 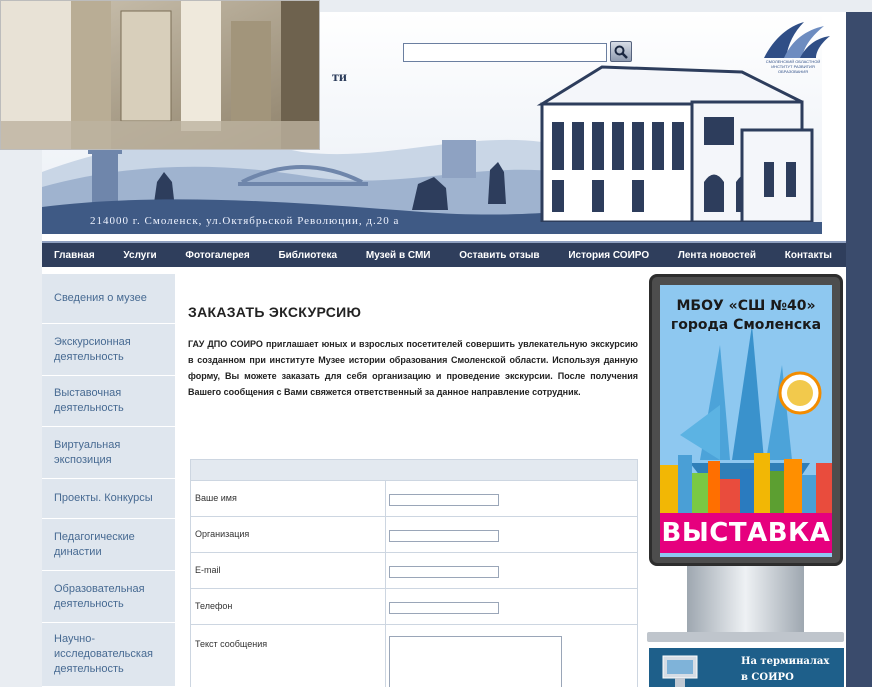 What do you see at coordinates (785, 661) in the screenshot?
I see `terminal-text-line1: На терминалах` at bounding box center [785, 661].